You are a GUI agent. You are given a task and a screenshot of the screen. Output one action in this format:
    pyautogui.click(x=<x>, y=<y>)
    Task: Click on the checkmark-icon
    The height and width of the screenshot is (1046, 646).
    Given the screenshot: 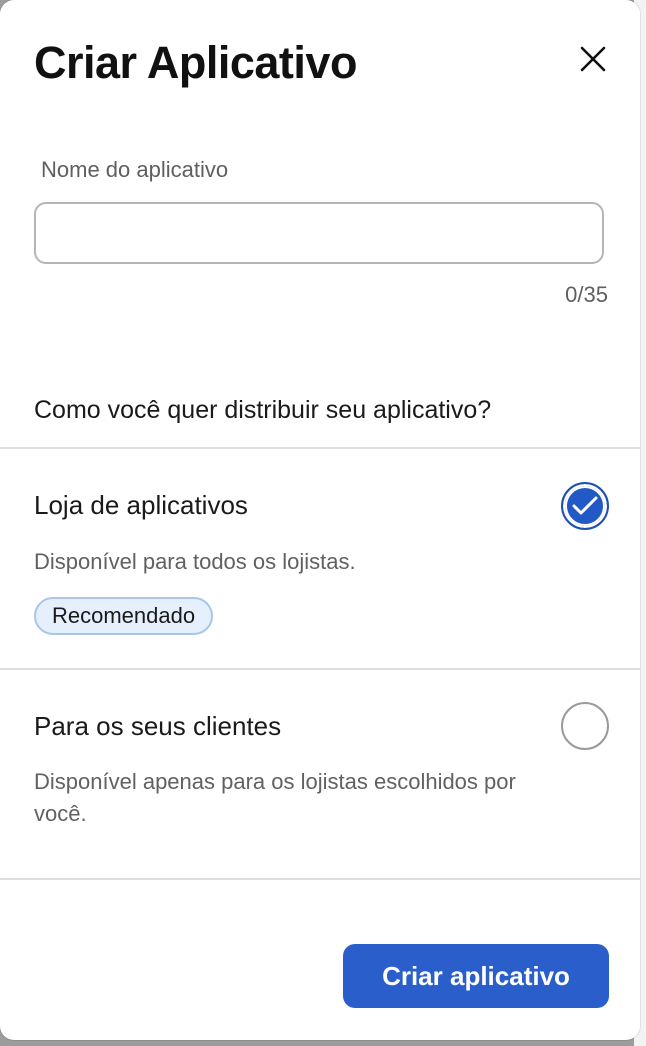 What is the action you would take?
    pyautogui.click(x=585, y=505)
    